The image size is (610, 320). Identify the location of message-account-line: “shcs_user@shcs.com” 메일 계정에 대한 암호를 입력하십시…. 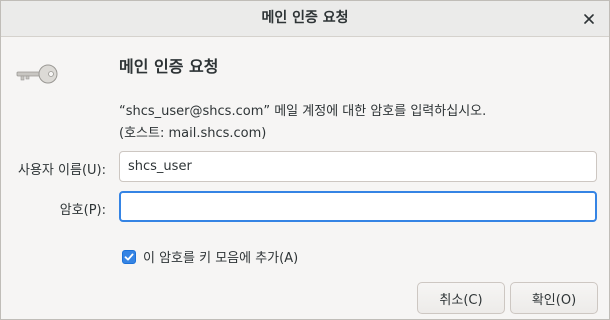
(303, 111).